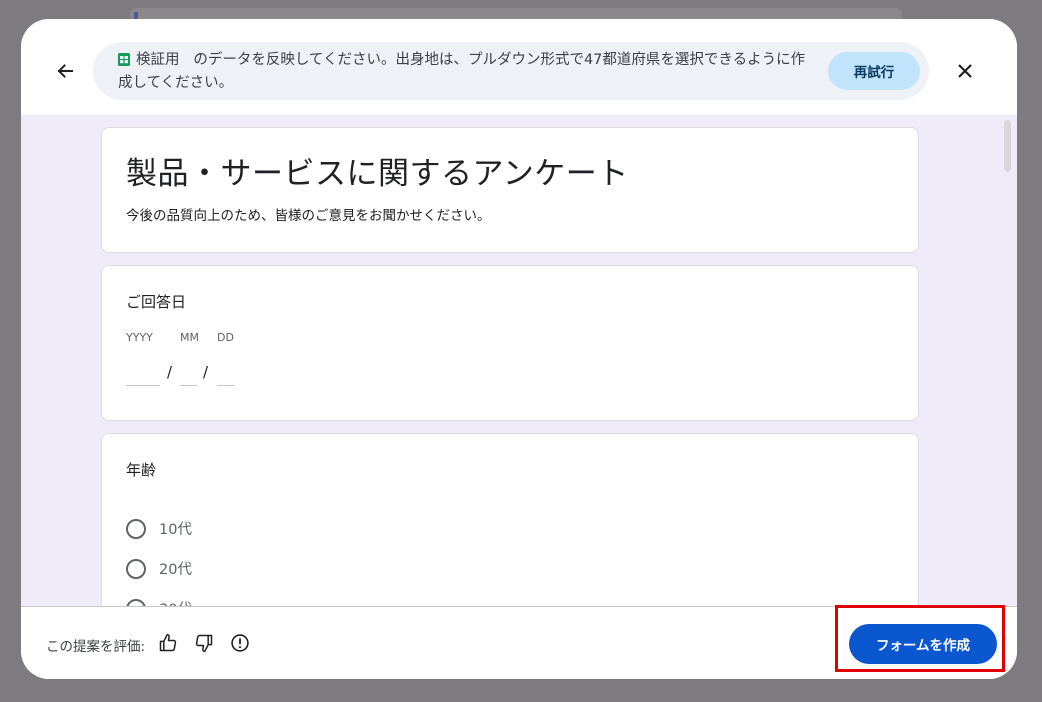 This screenshot has width=1042, height=702. I want to click on back-button, so click(65, 71).